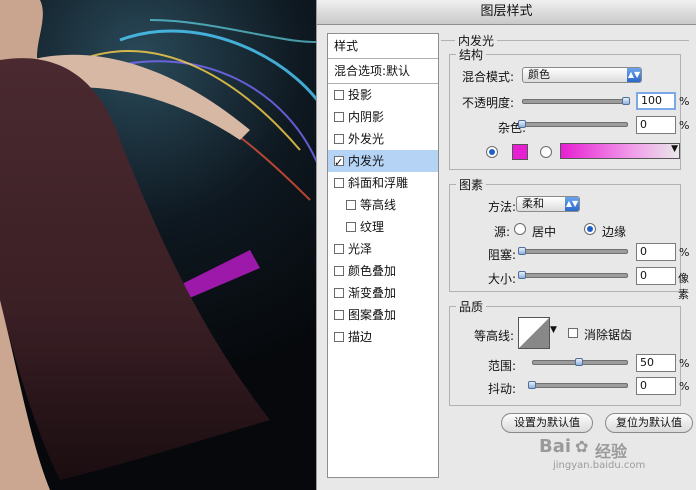 The height and width of the screenshot is (490, 696). What do you see at coordinates (522, 124) in the screenshot?
I see `noise-slider-knob` at bounding box center [522, 124].